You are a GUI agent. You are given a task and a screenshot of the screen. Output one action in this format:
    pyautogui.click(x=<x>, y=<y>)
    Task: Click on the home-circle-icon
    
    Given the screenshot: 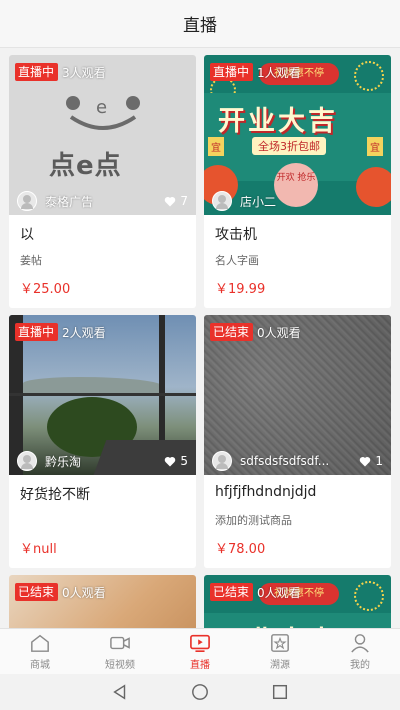 What is the action you would take?
    pyautogui.click(x=200, y=692)
    